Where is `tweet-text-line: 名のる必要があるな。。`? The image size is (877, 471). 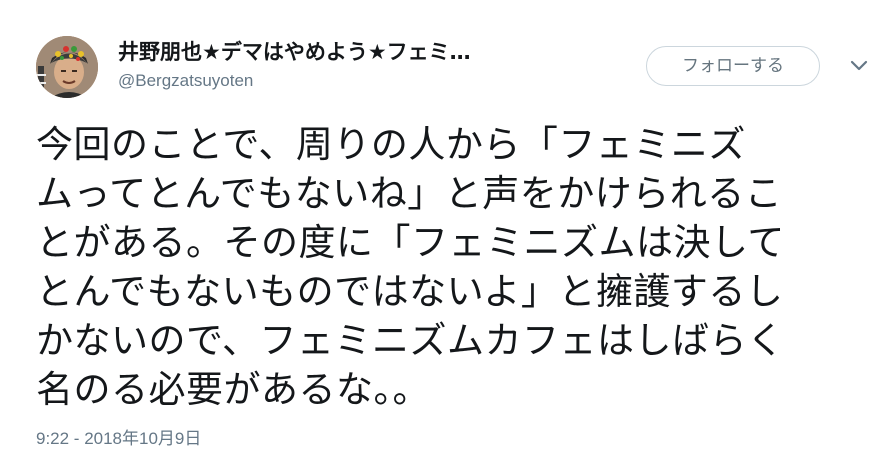 tweet-text-line: 名のる必要があるな。。 is located at coordinates (233, 389).